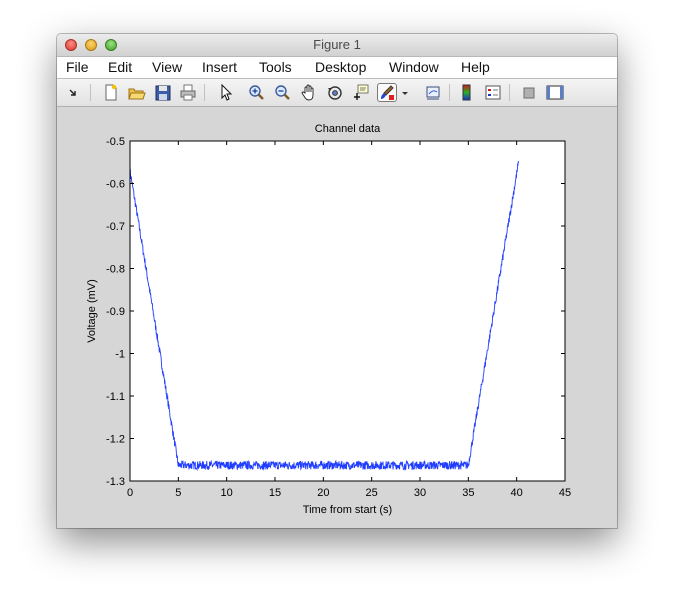 The width and height of the screenshot is (674, 607). Describe the element at coordinates (111, 45) in the screenshot. I see `zoom-window-button` at that location.